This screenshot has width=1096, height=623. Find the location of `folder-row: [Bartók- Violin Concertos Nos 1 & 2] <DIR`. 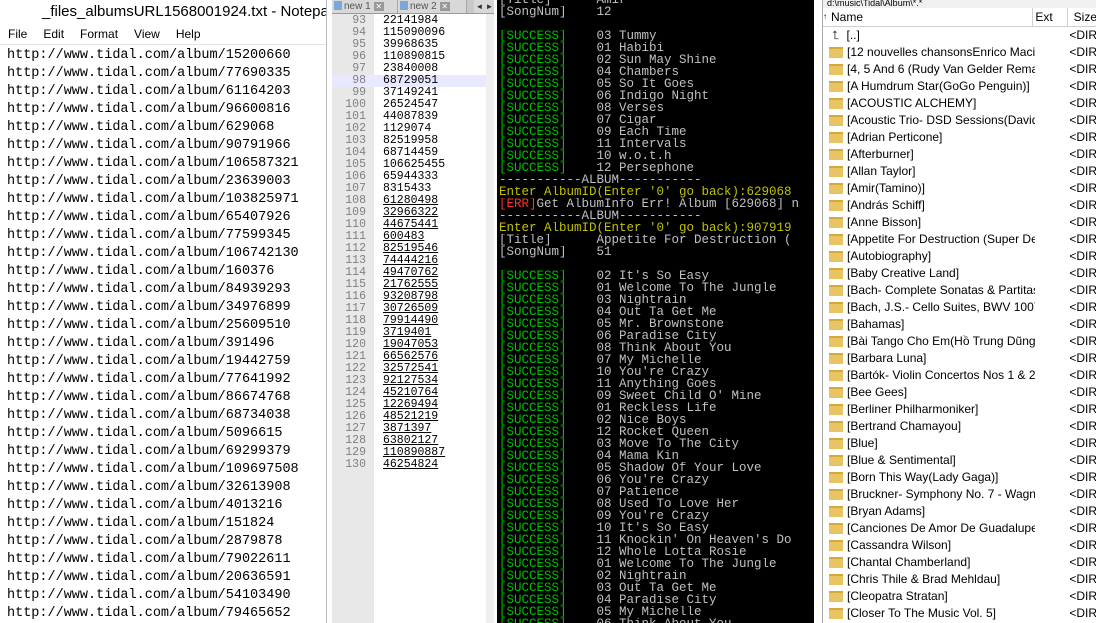

folder-row: [Bartók- Violin Concertos Nos 1 & 2] <DIR is located at coordinates (959, 375).